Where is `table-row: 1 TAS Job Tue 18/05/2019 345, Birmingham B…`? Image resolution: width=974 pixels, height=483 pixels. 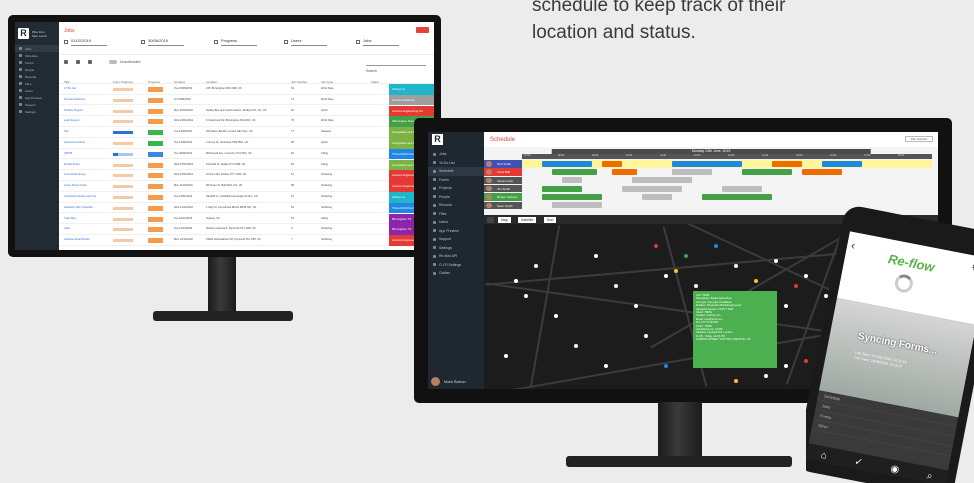 table-row: 1 TAS Job Tue 18/05/2019 345, Birmingham B… is located at coordinates (246, 89).